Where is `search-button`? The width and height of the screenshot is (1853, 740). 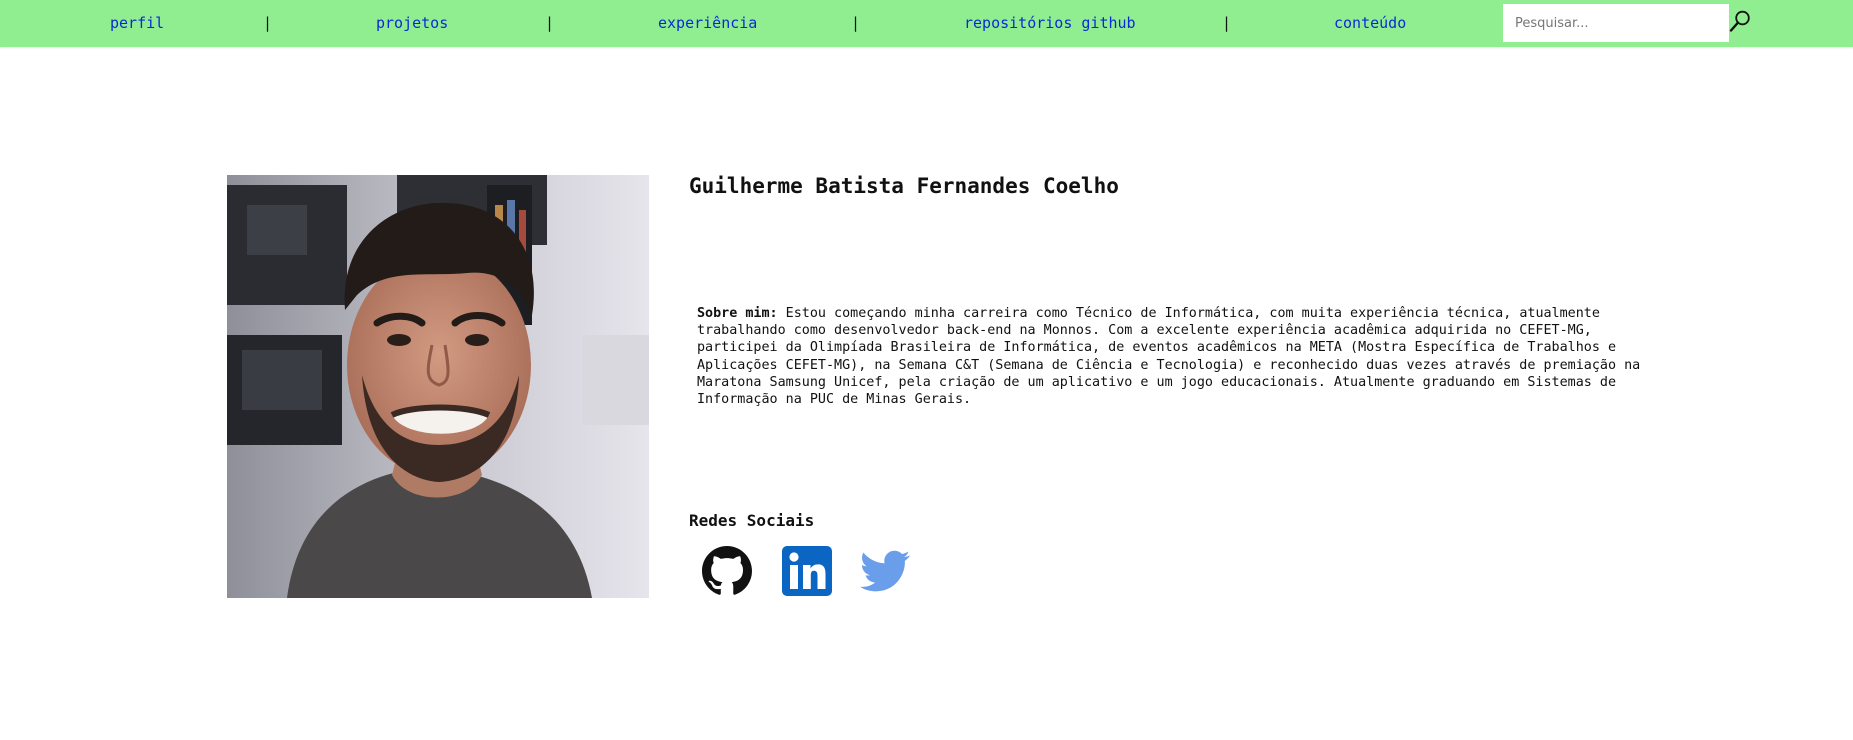
search-button is located at coordinates (1740, 22).